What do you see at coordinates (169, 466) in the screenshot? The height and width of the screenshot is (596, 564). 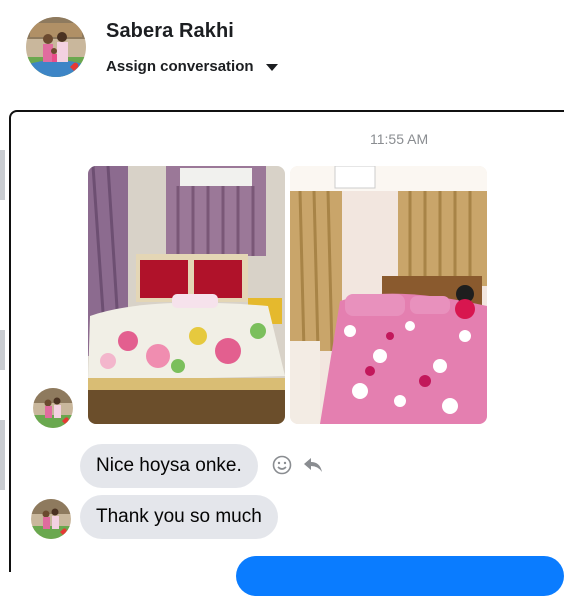 I see `message-bubble: Nice hoysa onke.` at bounding box center [169, 466].